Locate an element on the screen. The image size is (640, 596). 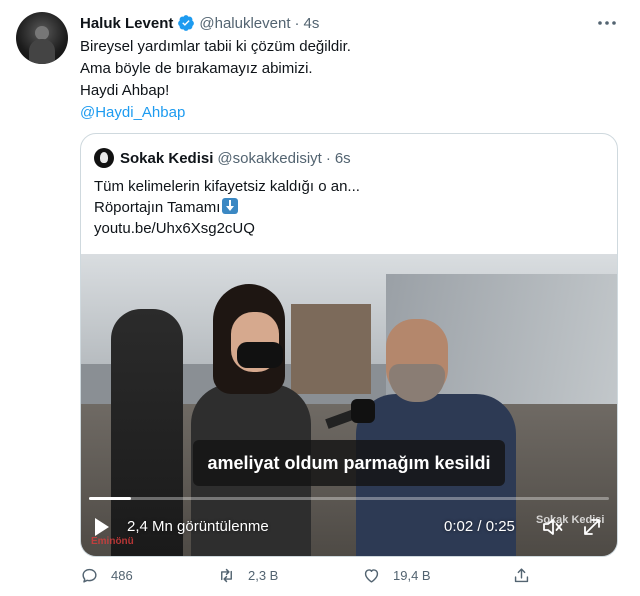
retweet-count: 2,3 B is located at coordinates (263, 575).